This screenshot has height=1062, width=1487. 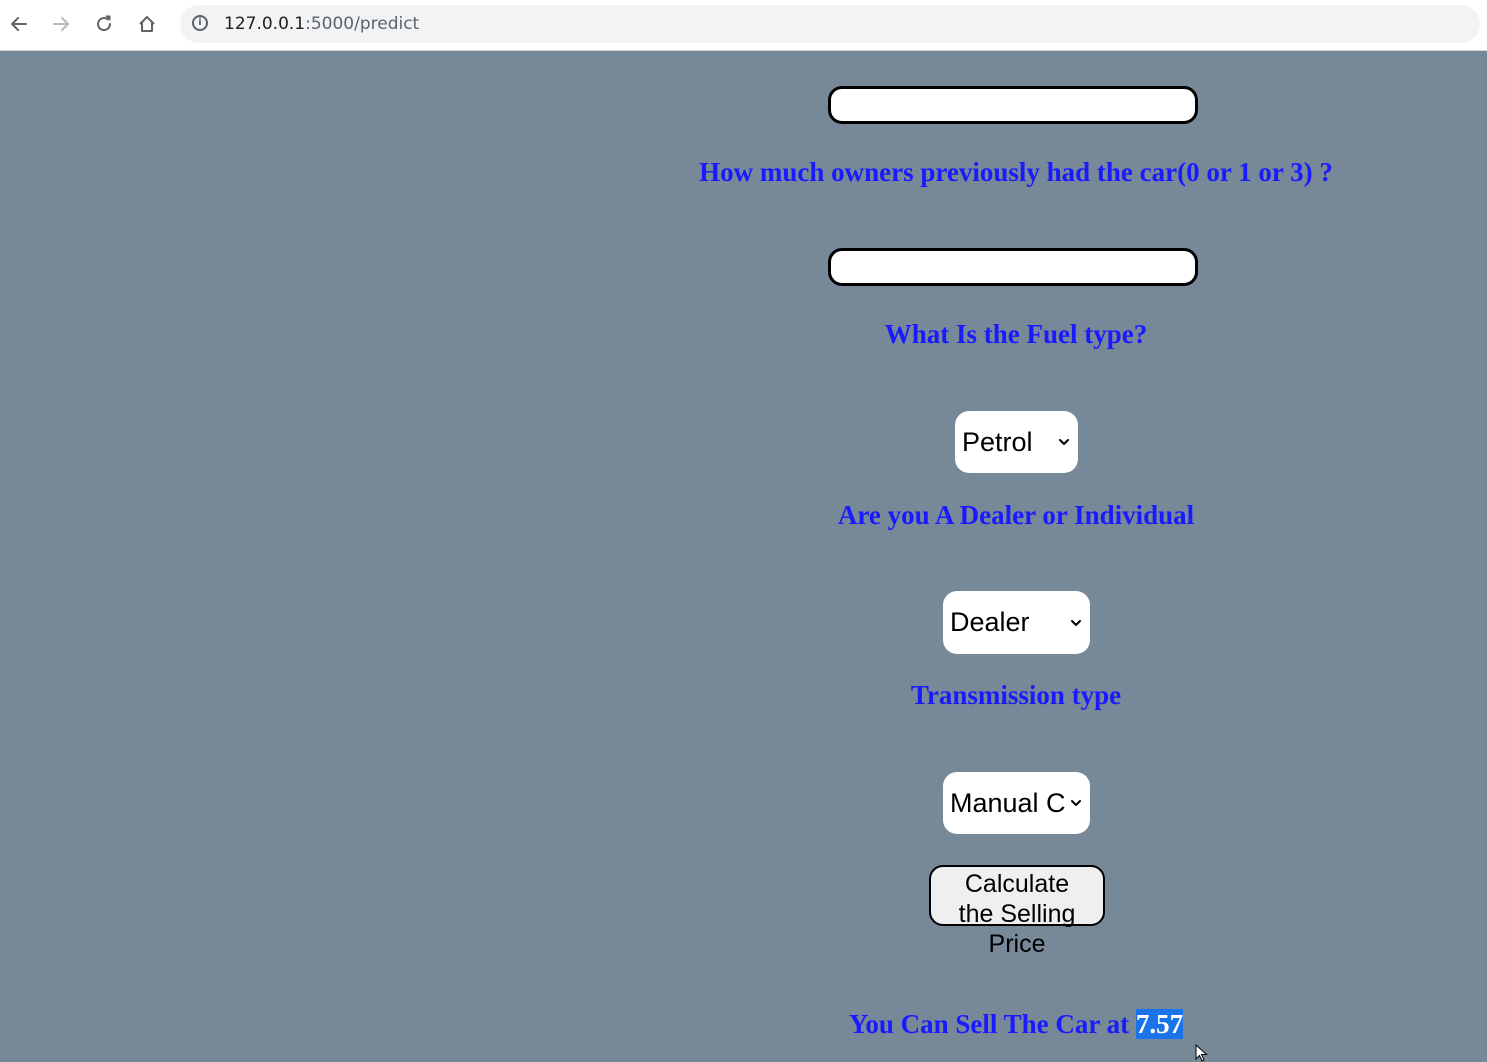 I want to click on reload-button, so click(x=104, y=24).